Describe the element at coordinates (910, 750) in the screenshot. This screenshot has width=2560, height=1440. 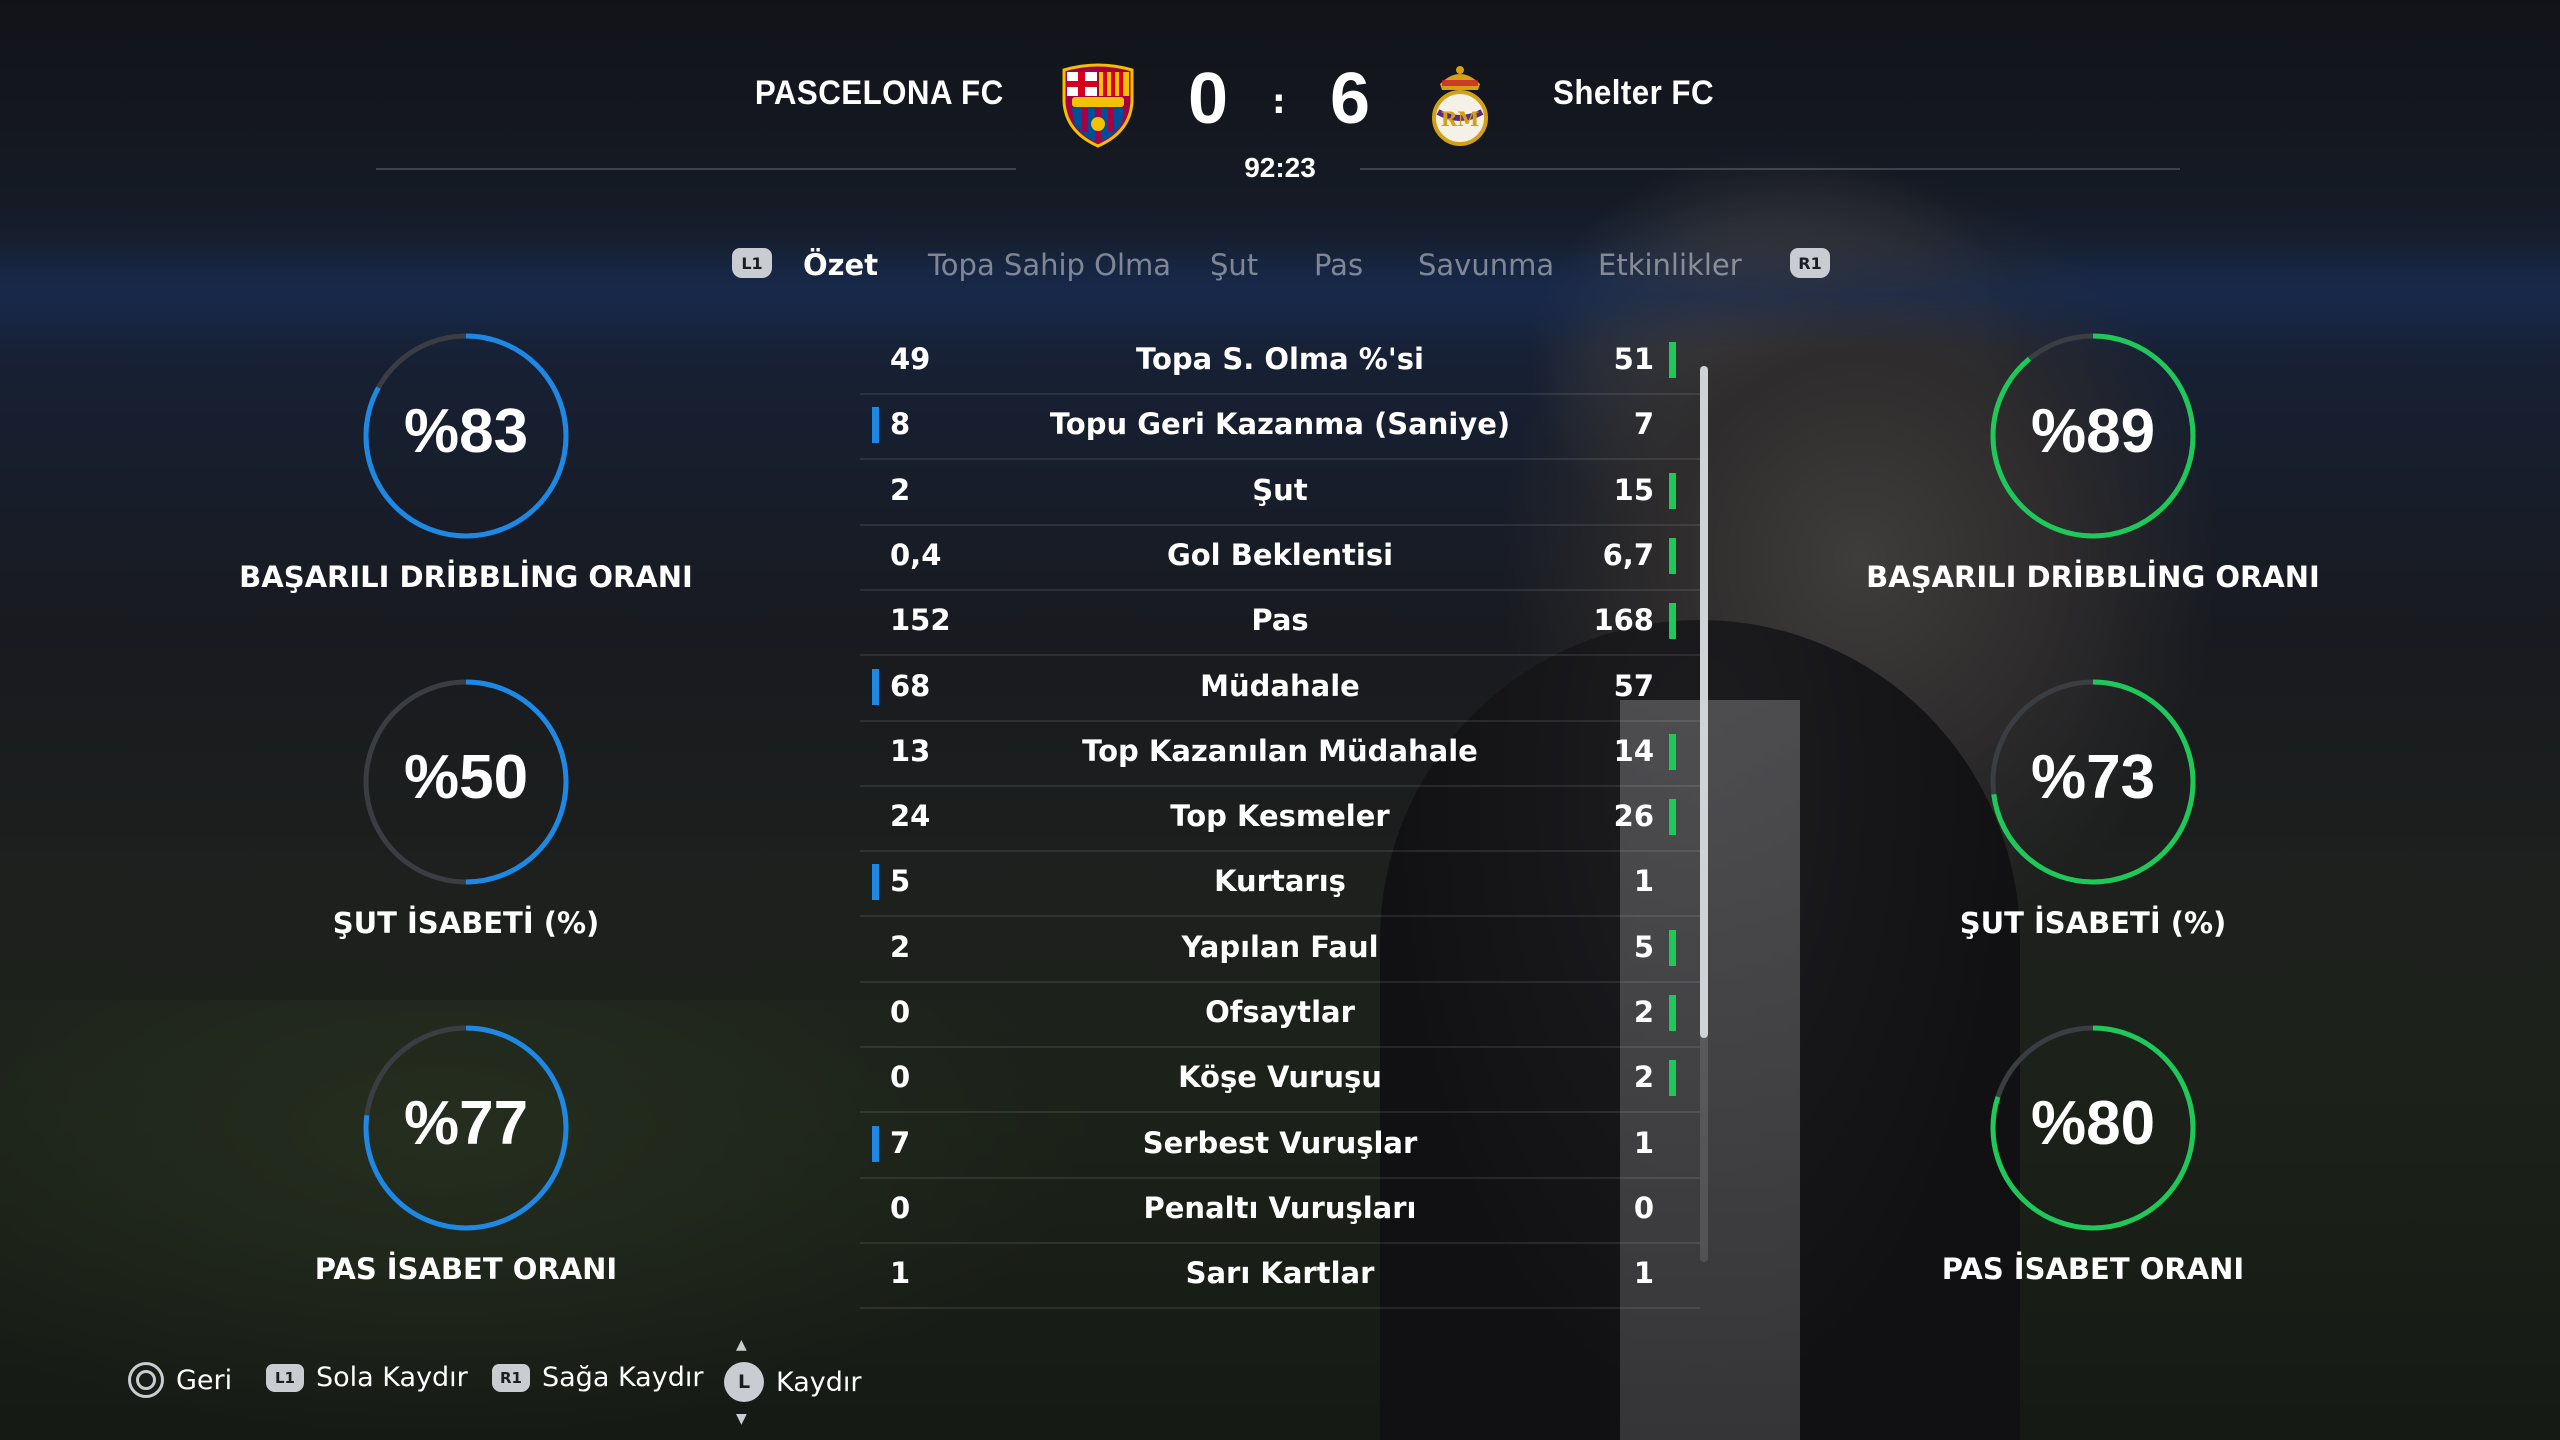
I see `stat-home-value: 13` at that location.